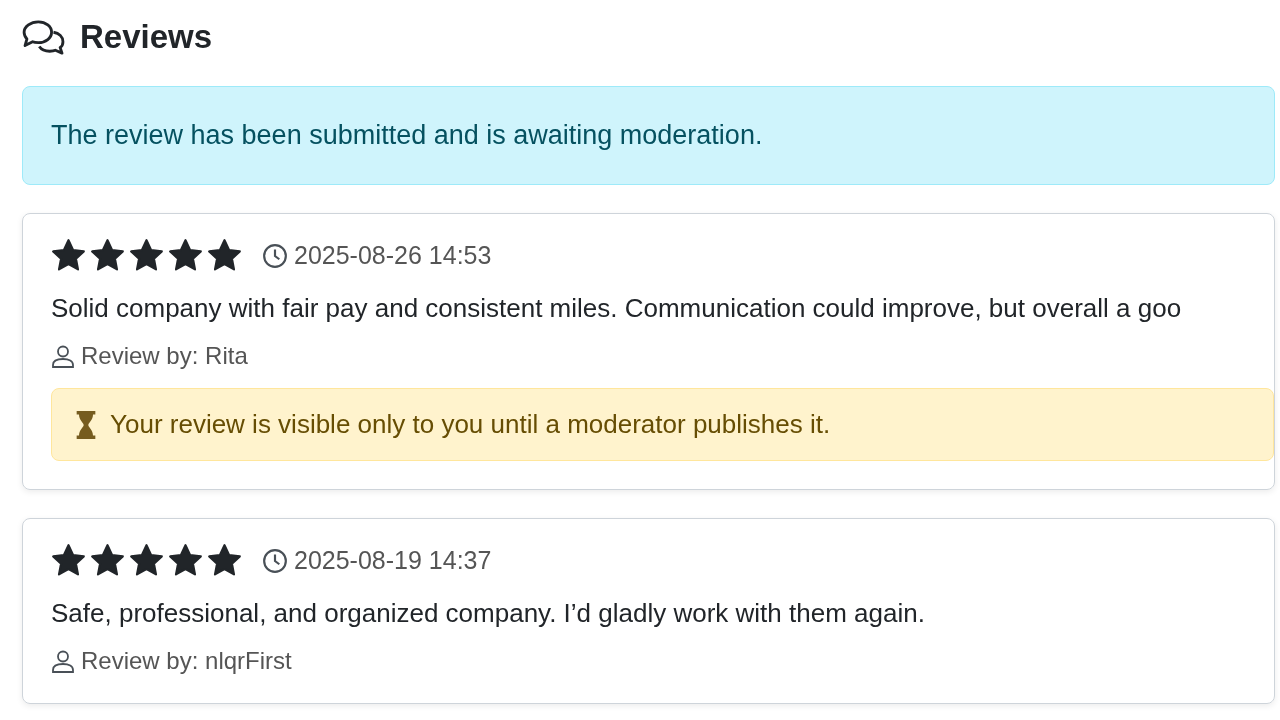  Describe the element at coordinates (617, 308) in the screenshot. I see `review-text: Solid company with fair pay and consistent miles. Communication could improve, but overall a goo` at that location.